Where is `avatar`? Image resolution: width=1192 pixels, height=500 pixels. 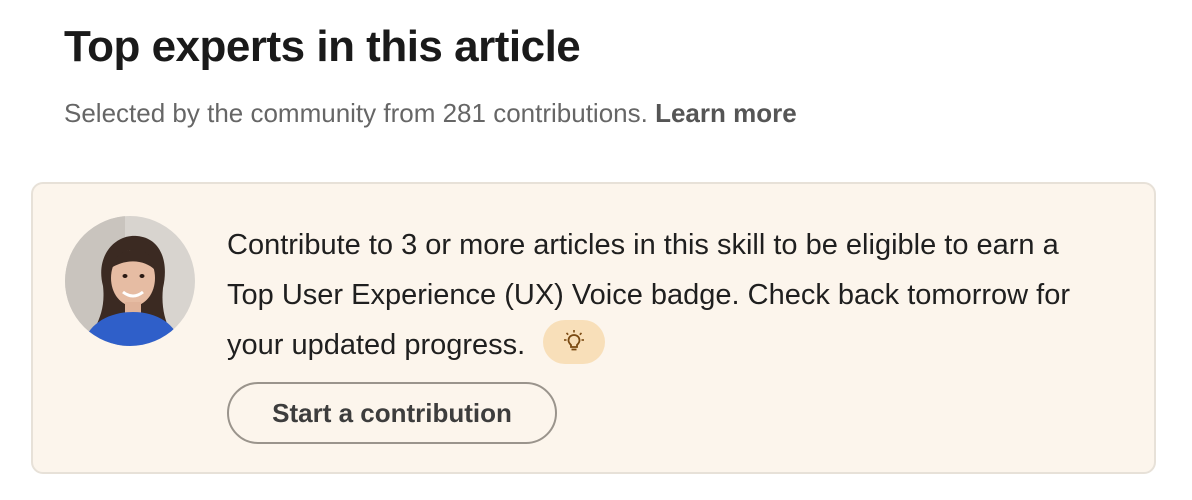 avatar is located at coordinates (130, 281).